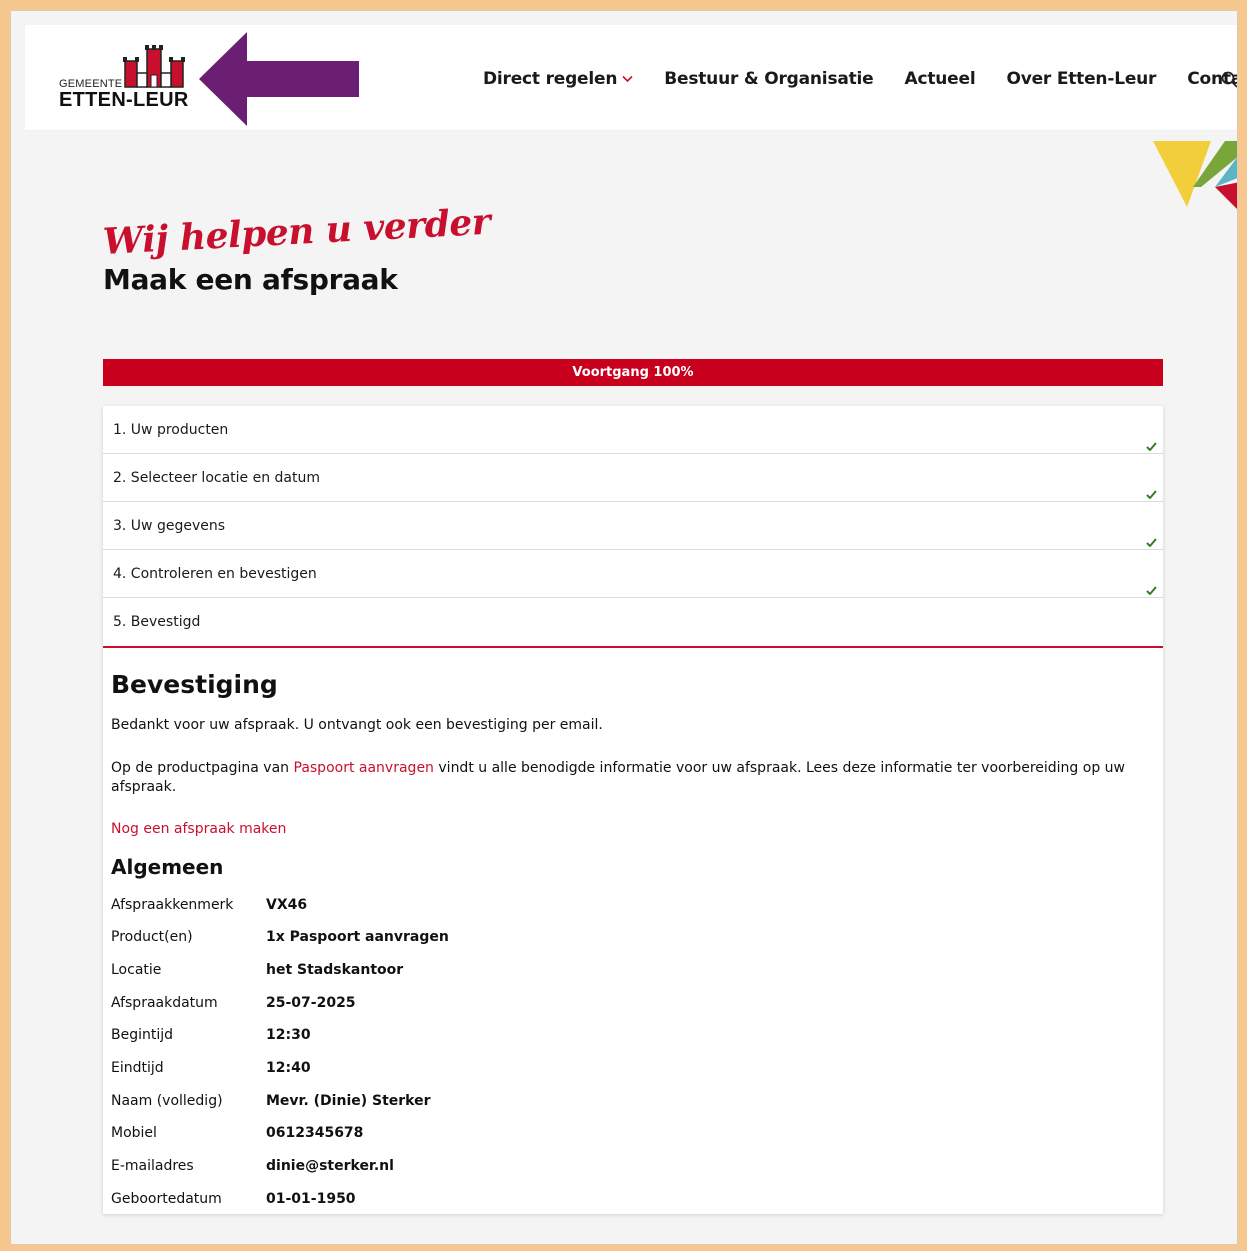 This screenshot has height=1251, width=1247. I want to click on detail-value: 01-01-1950, so click(311, 1198).